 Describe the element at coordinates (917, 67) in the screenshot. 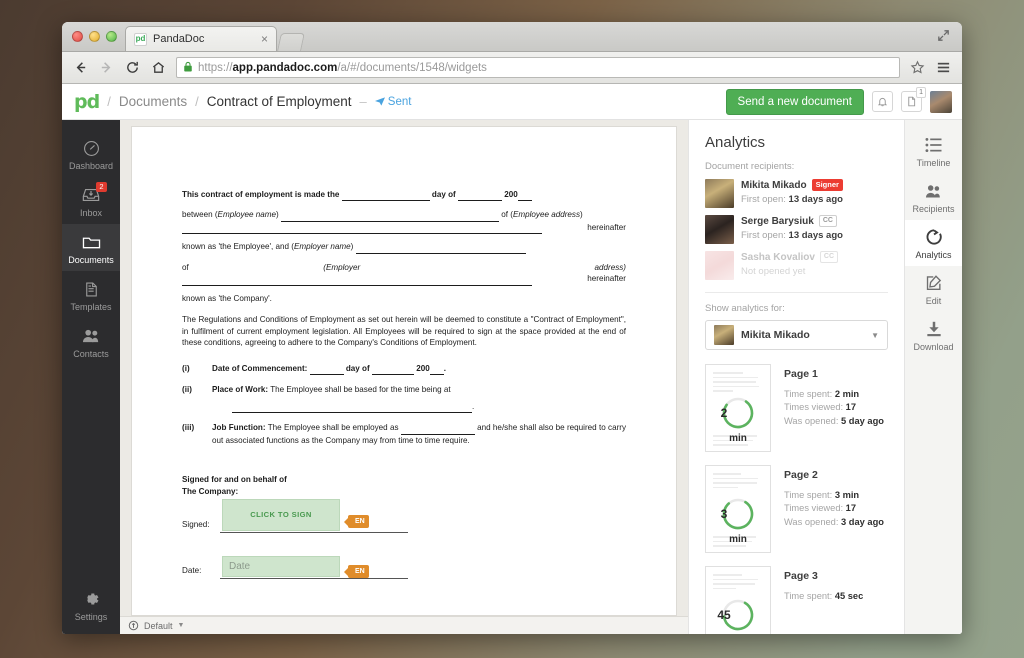

I see `bookmark-star-icon` at that location.